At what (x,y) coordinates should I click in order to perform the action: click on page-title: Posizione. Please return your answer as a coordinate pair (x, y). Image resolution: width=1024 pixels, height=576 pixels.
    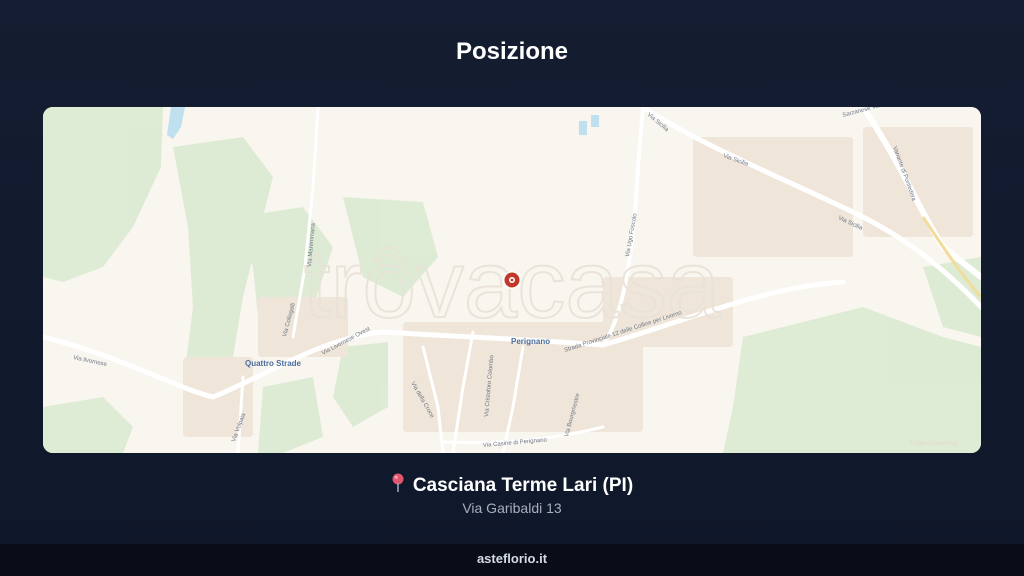
    Looking at the image, I should click on (512, 51).